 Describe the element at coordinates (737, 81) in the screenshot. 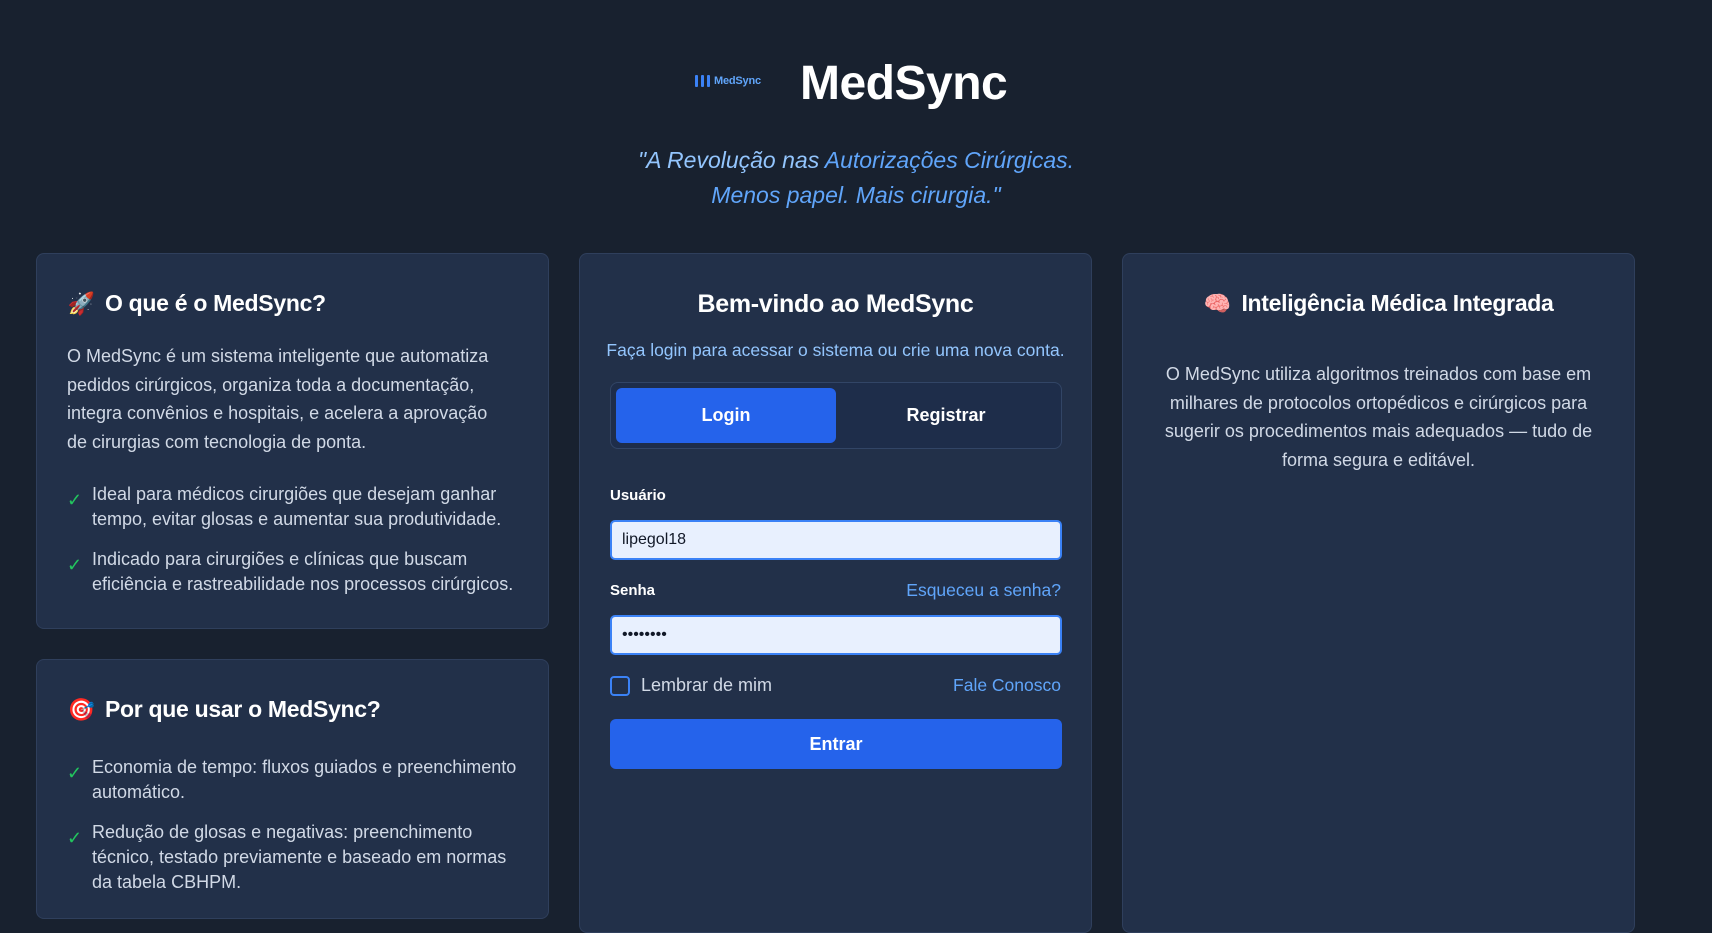

I see `logo-text: MedSync` at that location.